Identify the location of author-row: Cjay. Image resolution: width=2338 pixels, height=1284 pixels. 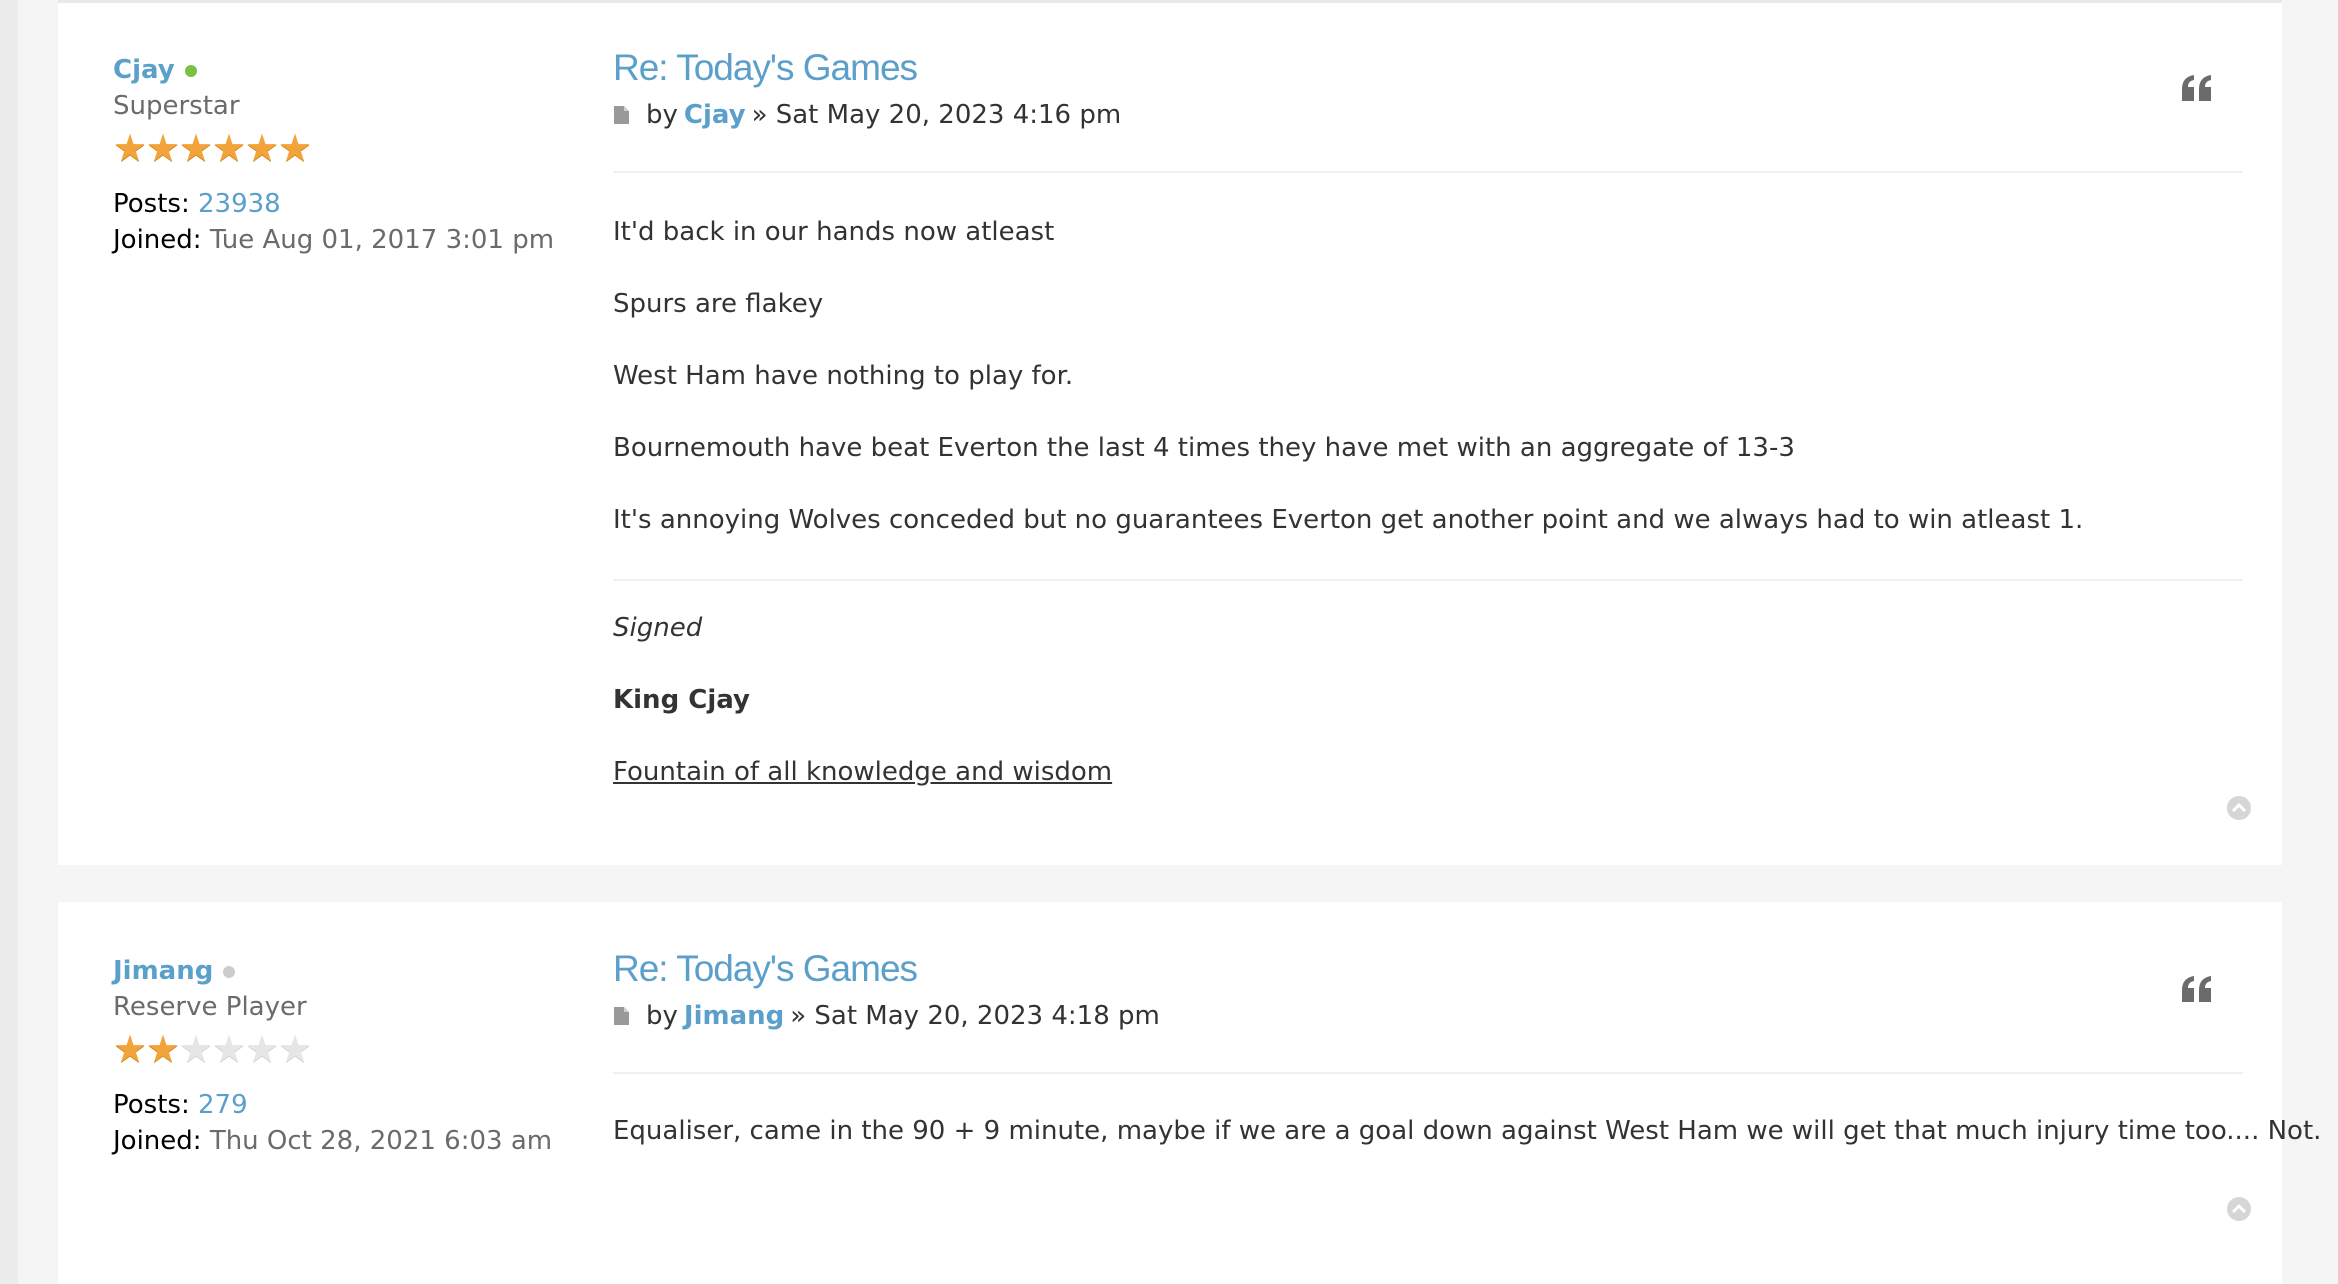
(155, 70).